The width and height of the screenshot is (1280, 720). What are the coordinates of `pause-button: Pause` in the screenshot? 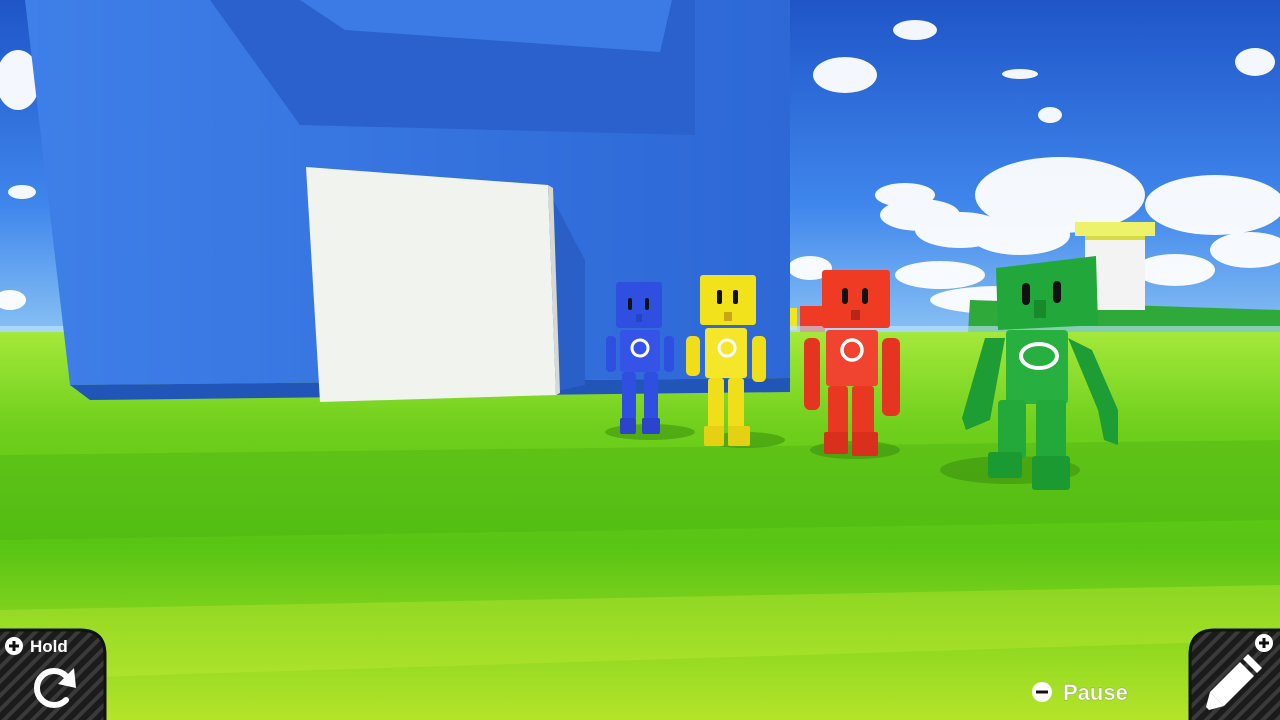 It's located at (1096, 693).